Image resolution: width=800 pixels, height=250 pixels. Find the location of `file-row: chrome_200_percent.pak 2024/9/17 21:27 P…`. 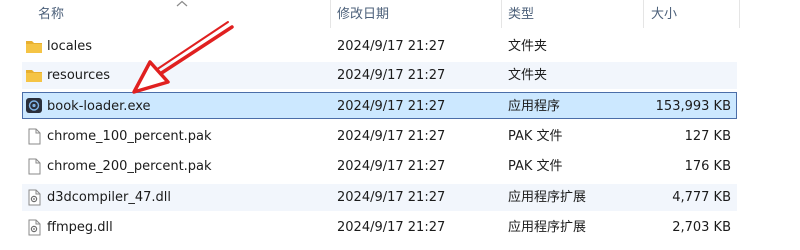

file-row: chrome_200_percent.pak 2024/9/17 21:27 P… is located at coordinates (379, 166).